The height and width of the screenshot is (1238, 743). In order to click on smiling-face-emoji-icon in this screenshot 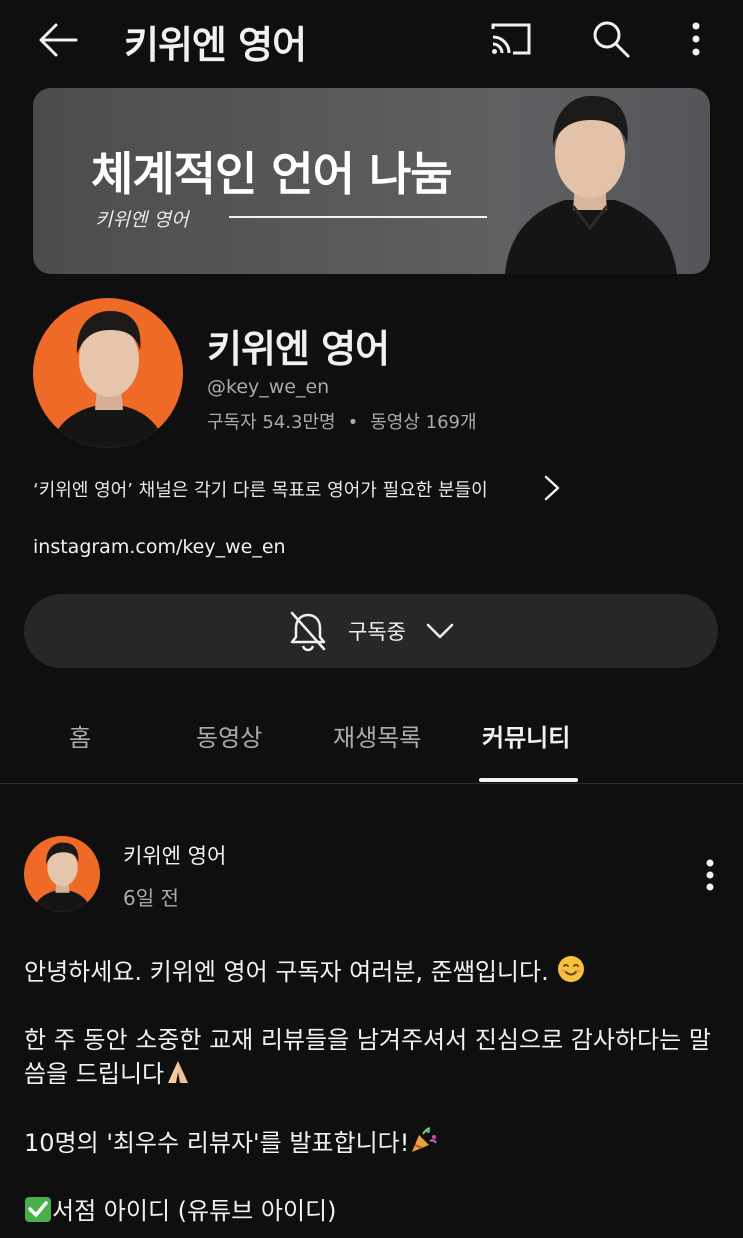, I will do `click(571, 969)`.